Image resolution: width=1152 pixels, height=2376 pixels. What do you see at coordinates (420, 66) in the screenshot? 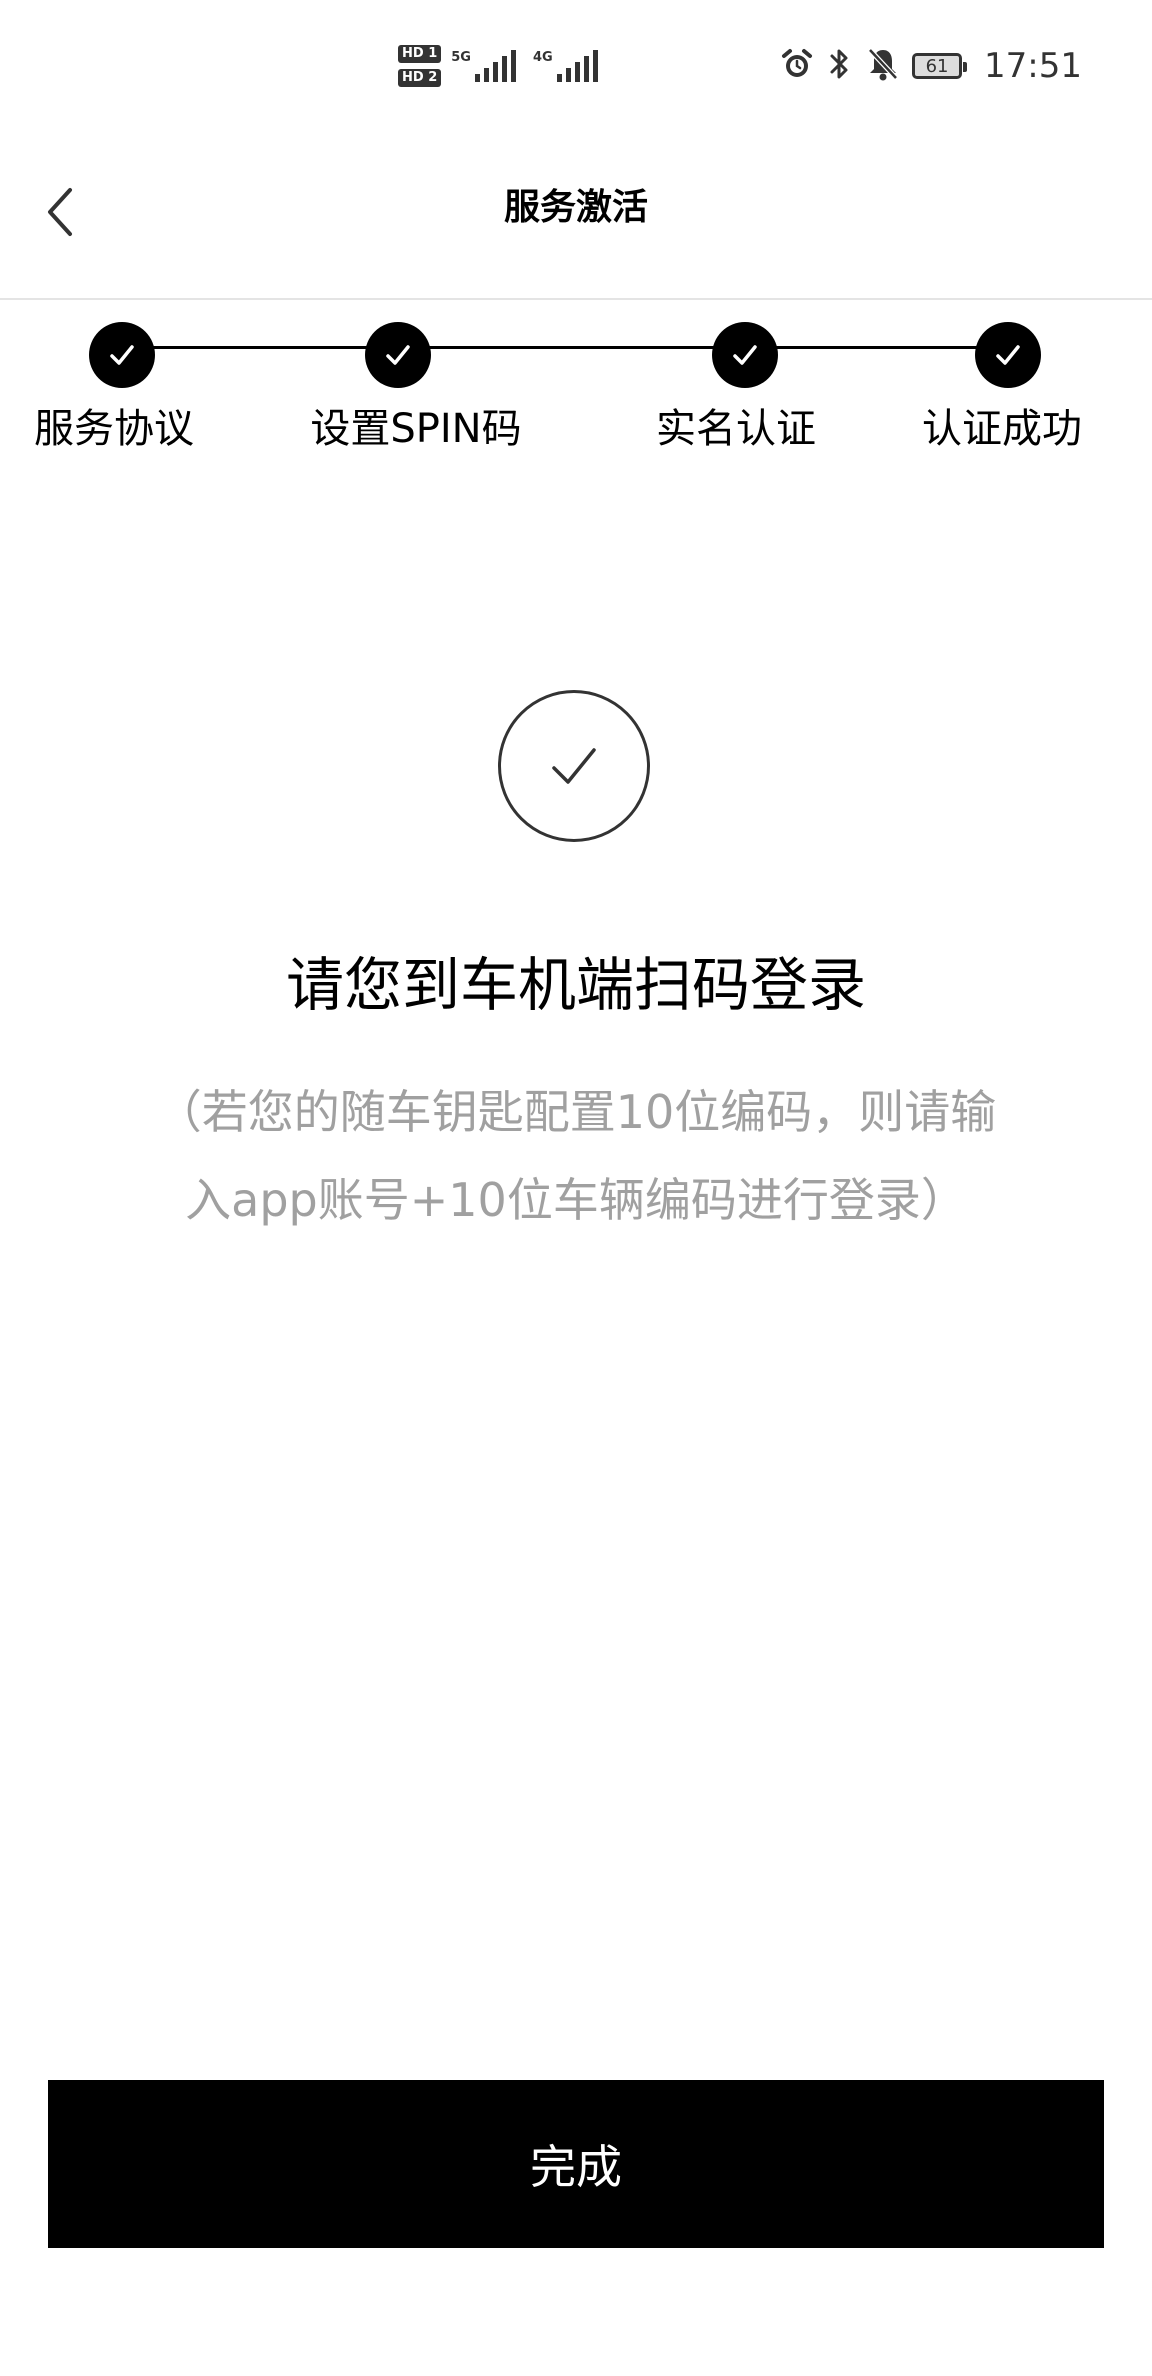
I see `hd-badges: HD 1 HD 2` at bounding box center [420, 66].